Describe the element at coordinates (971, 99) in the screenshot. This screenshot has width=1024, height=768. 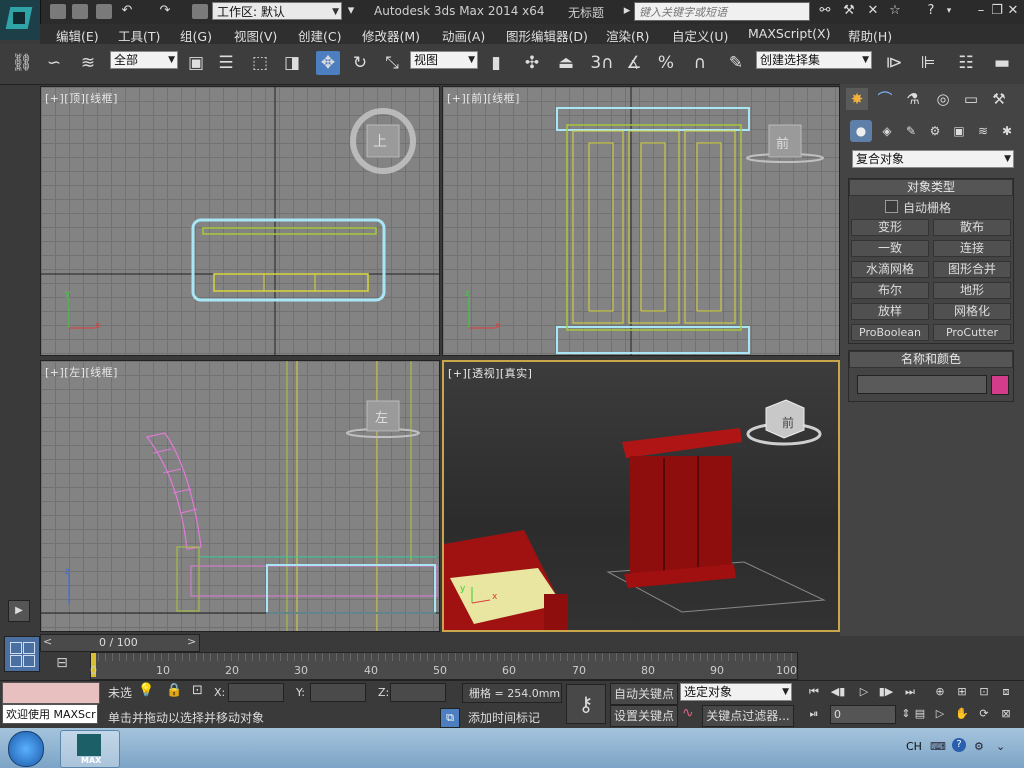
I see `display-tab-icon: ▭` at that location.